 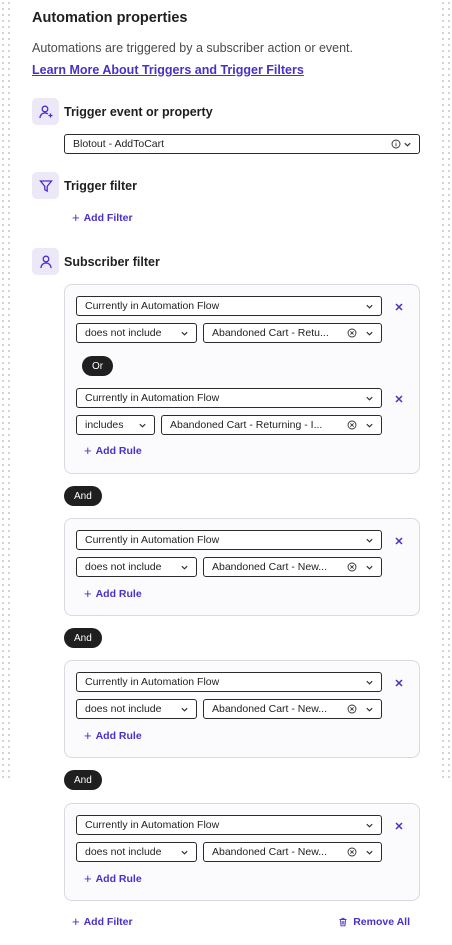 I want to click on remove-all-label: Remove All, so click(x=381, y=922).